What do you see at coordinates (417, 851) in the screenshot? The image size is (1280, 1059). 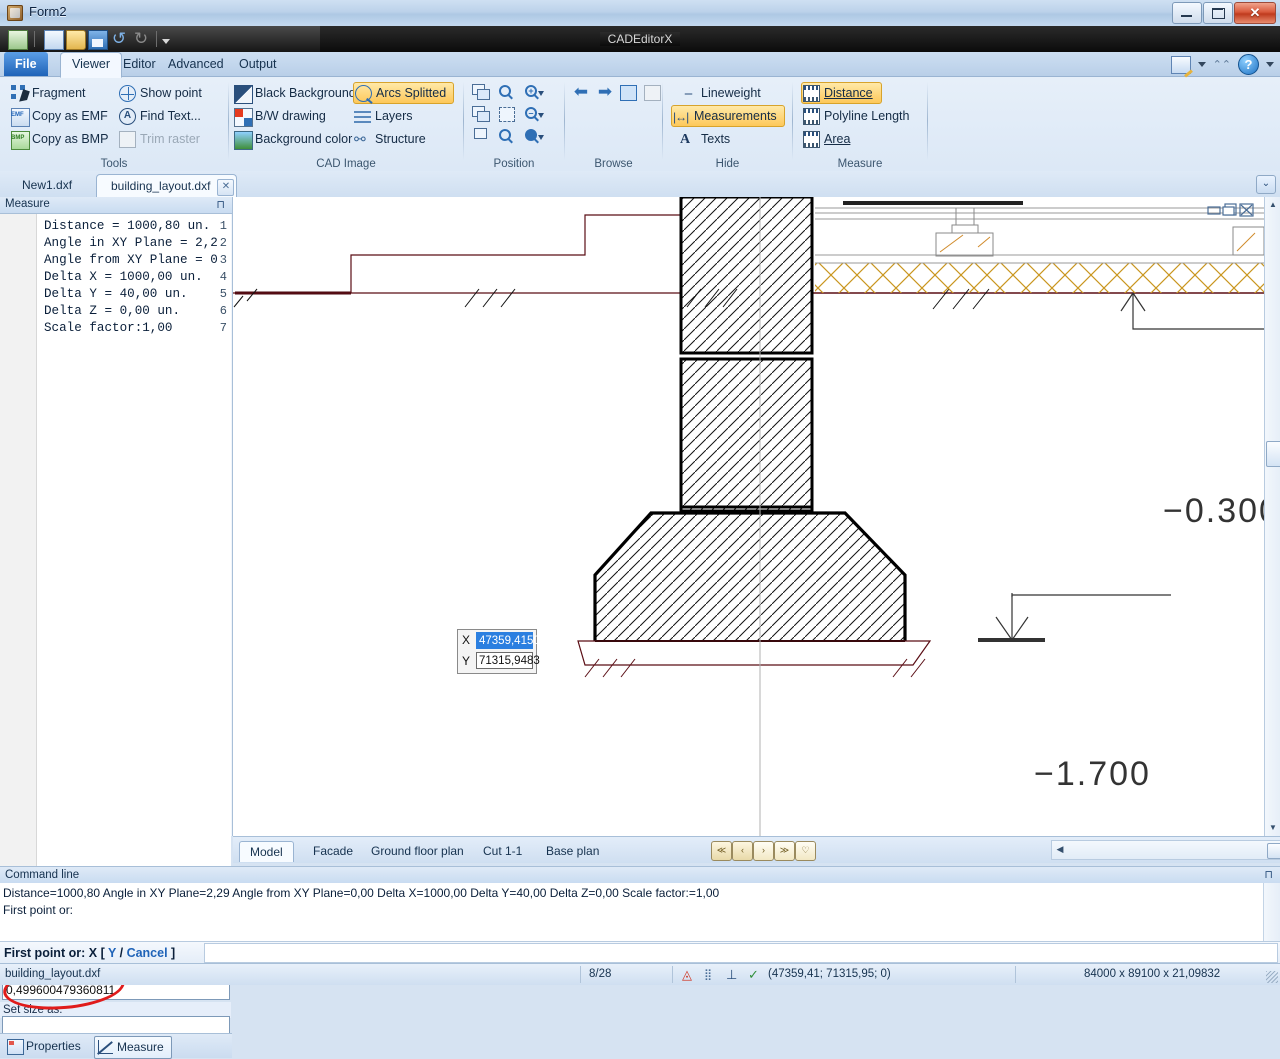 I see `layout-tab-ground-floor-plan: Ground floor plan` at bounding box center [417, 851].